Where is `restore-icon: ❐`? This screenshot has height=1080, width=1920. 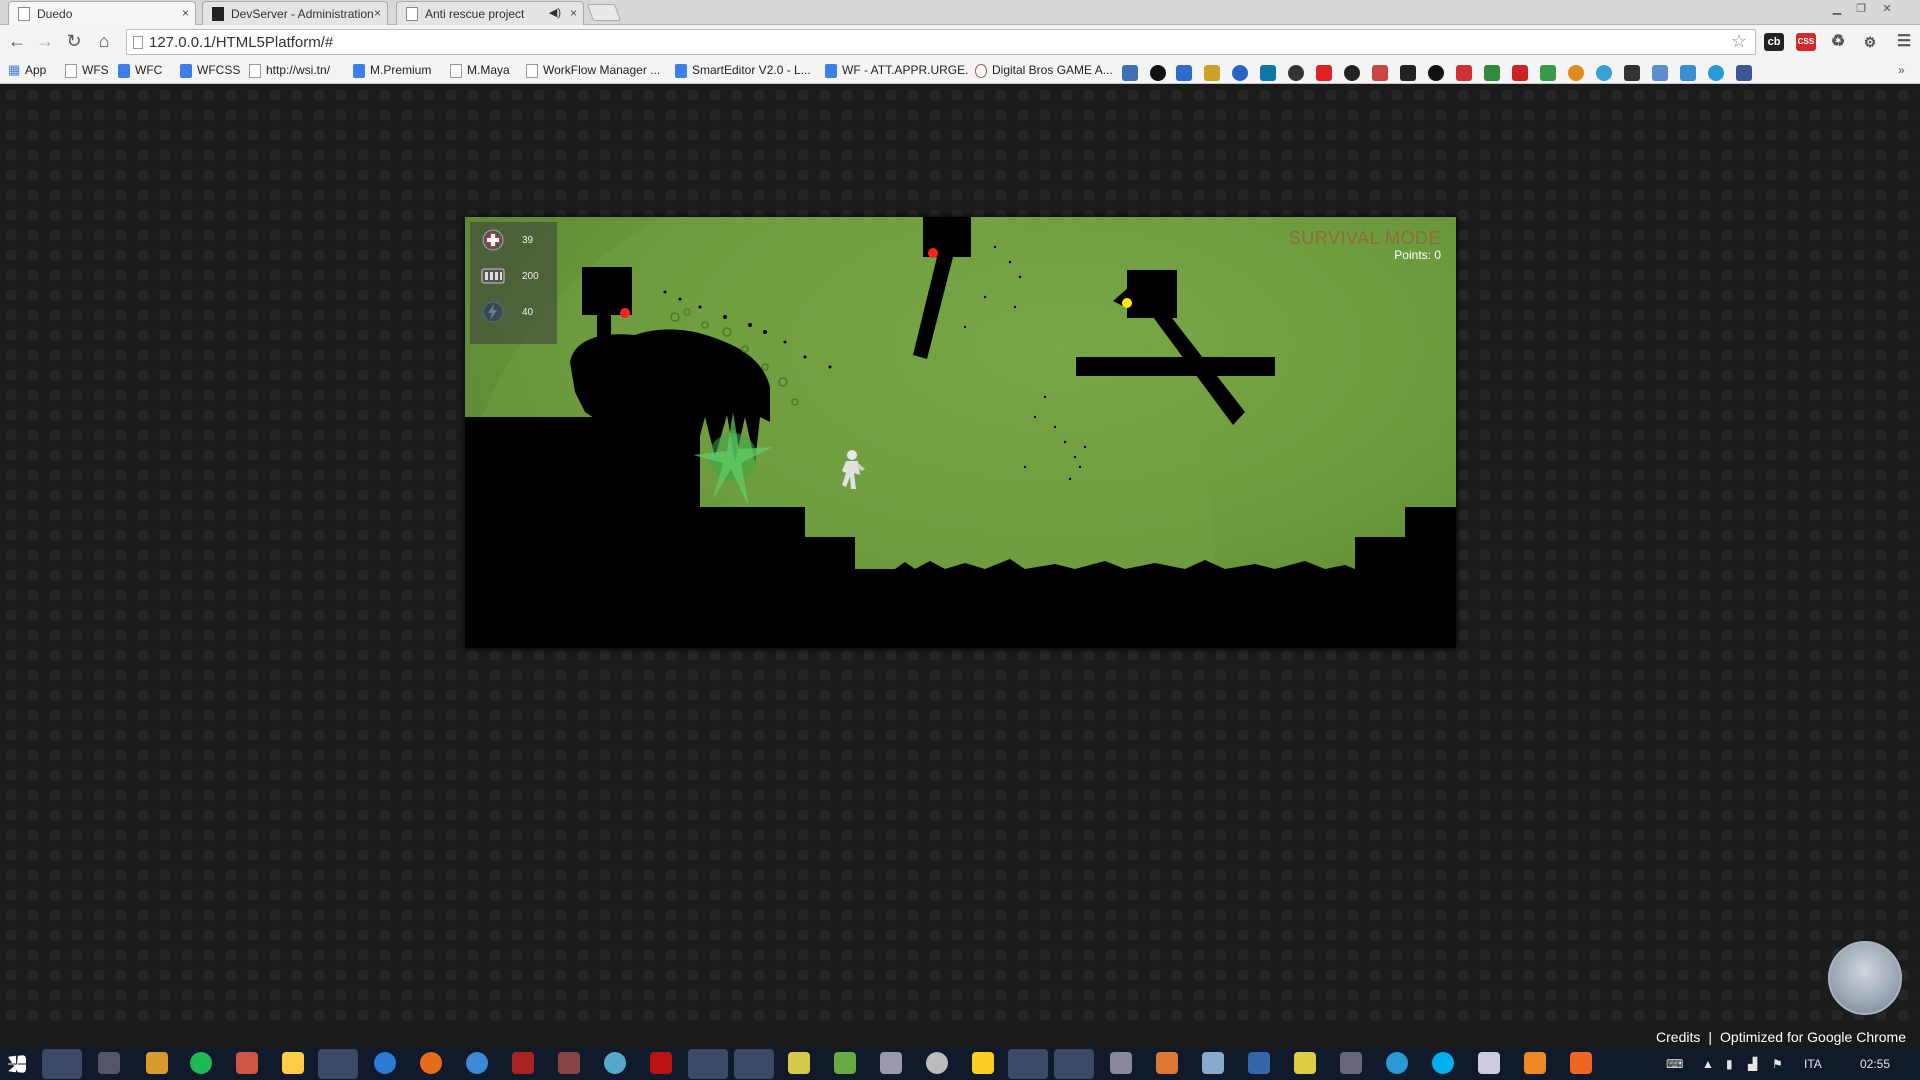 restore-icon: ❐ is located at coordinates (1861, 9).